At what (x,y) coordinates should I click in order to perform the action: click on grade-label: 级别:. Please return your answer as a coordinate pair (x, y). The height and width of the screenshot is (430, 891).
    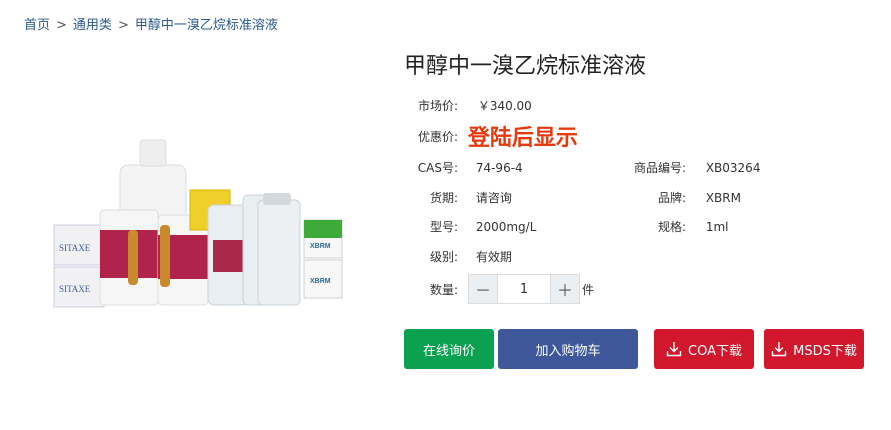
    Looking at the image, I should click on (443, 257).